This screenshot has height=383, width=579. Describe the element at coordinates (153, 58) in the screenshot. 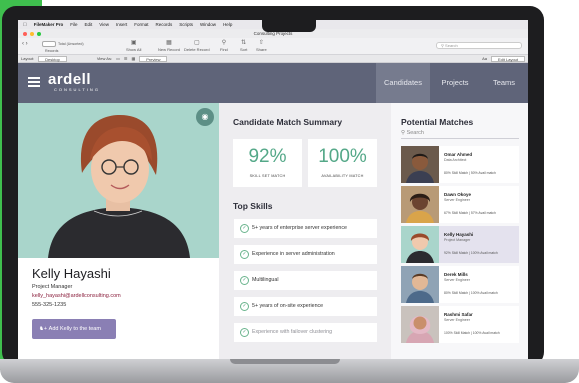

I see `preview-button: Preview` at that location.